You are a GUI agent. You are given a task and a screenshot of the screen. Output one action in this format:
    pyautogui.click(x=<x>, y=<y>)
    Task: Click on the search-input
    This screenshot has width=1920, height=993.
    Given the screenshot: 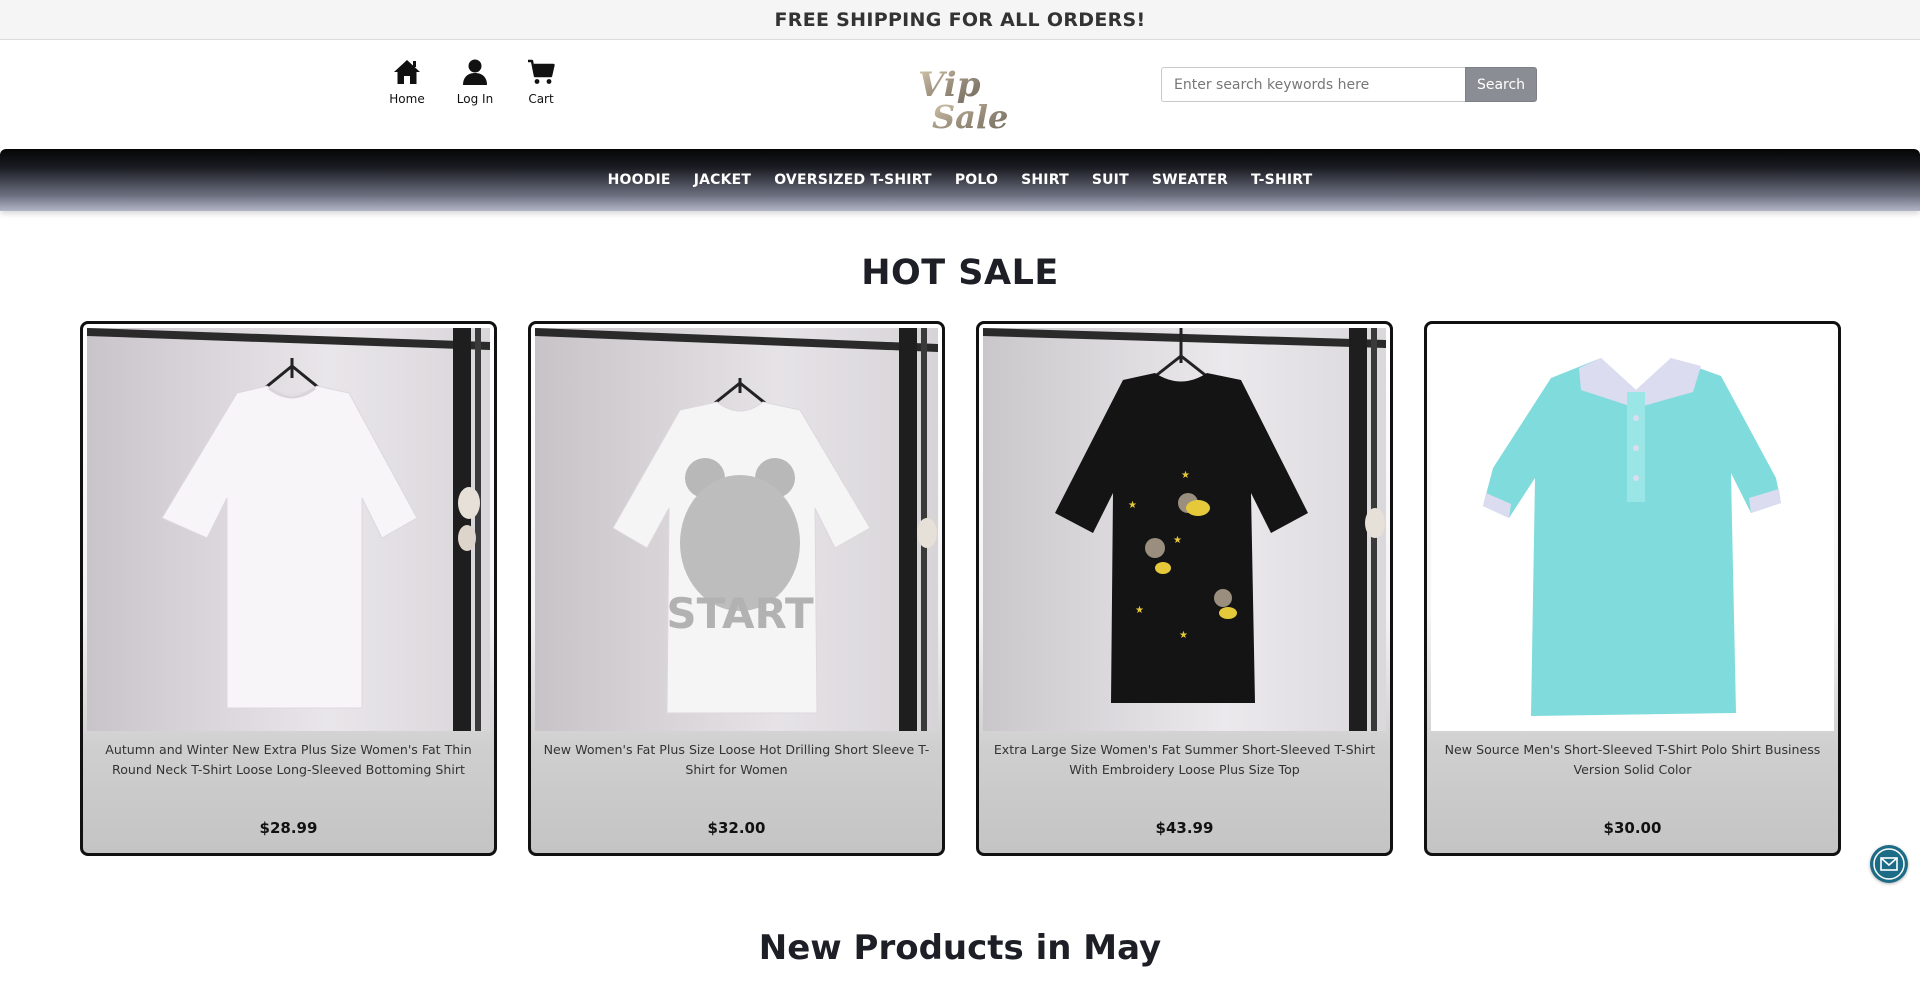 What is the action you would take?
    pyautogui.click(x=1313, y=84)
    